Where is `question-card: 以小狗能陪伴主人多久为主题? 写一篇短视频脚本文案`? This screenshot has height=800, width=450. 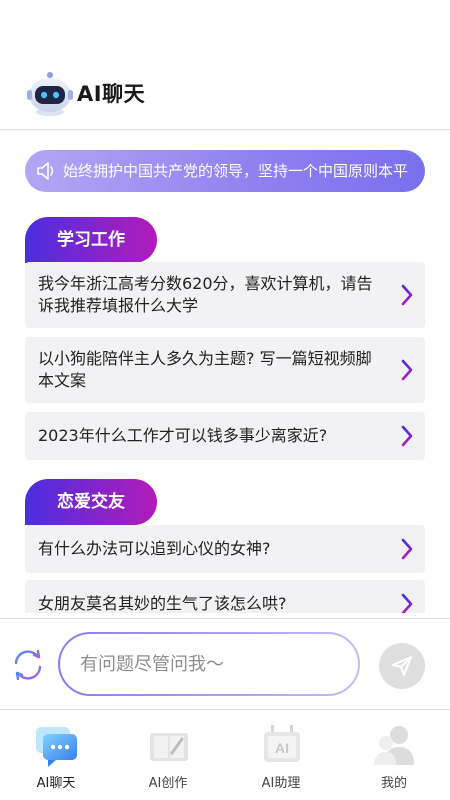 question-card: 以小狗能陪伴主人多久为主题? 写一篇短视频脚本文案 is located at coordinates (225, 370).